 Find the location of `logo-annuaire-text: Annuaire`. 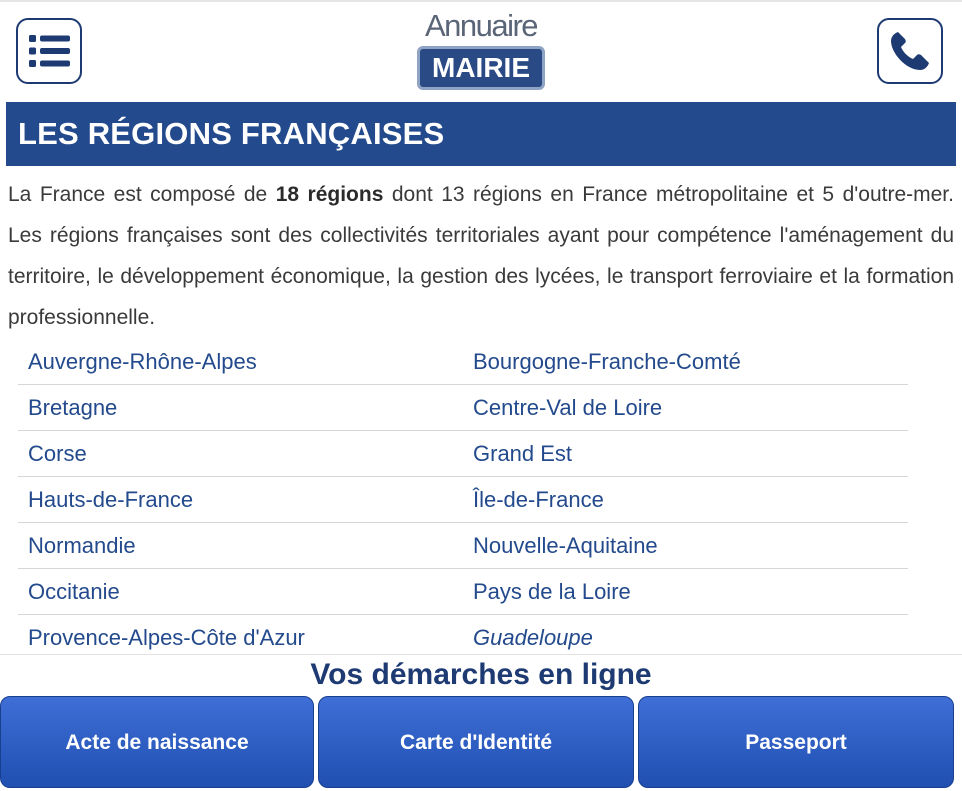

logo-annuaire-text: Annuaire is located at coordinates (481, 25).